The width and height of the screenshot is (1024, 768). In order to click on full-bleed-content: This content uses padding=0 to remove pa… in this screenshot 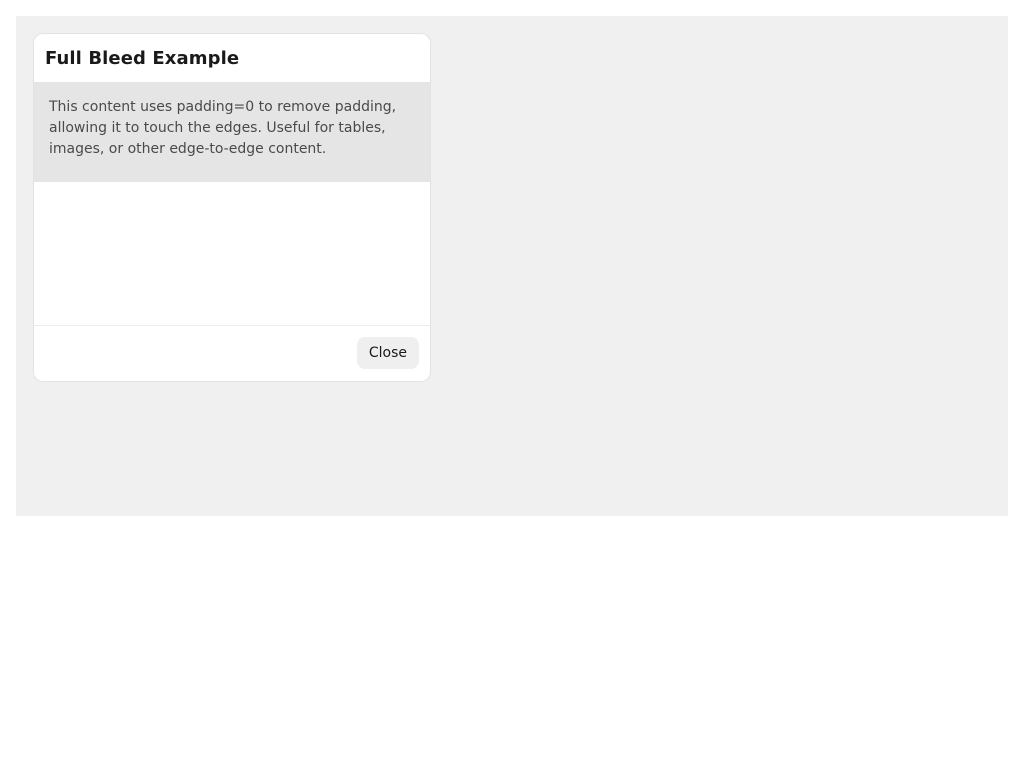, I will do `click(232, 132)`.